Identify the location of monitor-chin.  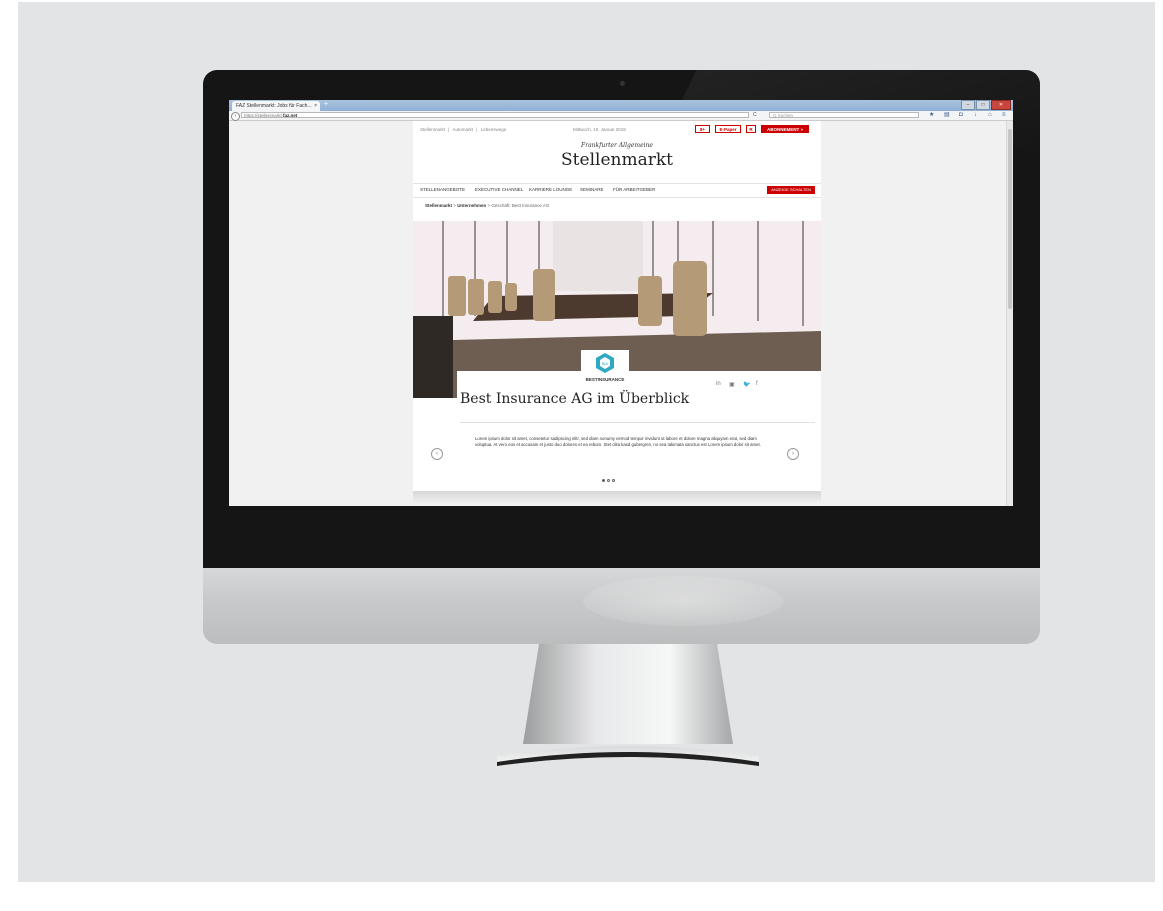
(621, 606).